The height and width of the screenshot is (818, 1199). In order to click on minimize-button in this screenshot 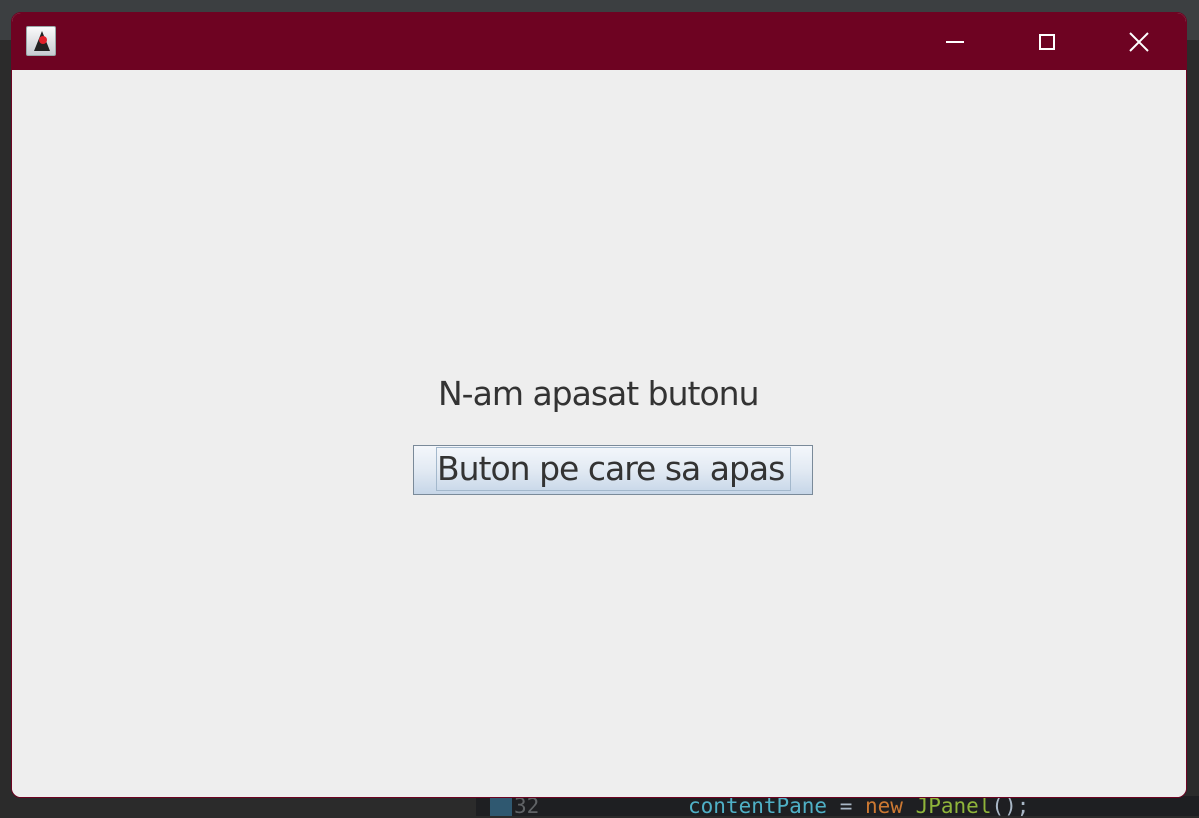, I will do `click(955, 41)`.